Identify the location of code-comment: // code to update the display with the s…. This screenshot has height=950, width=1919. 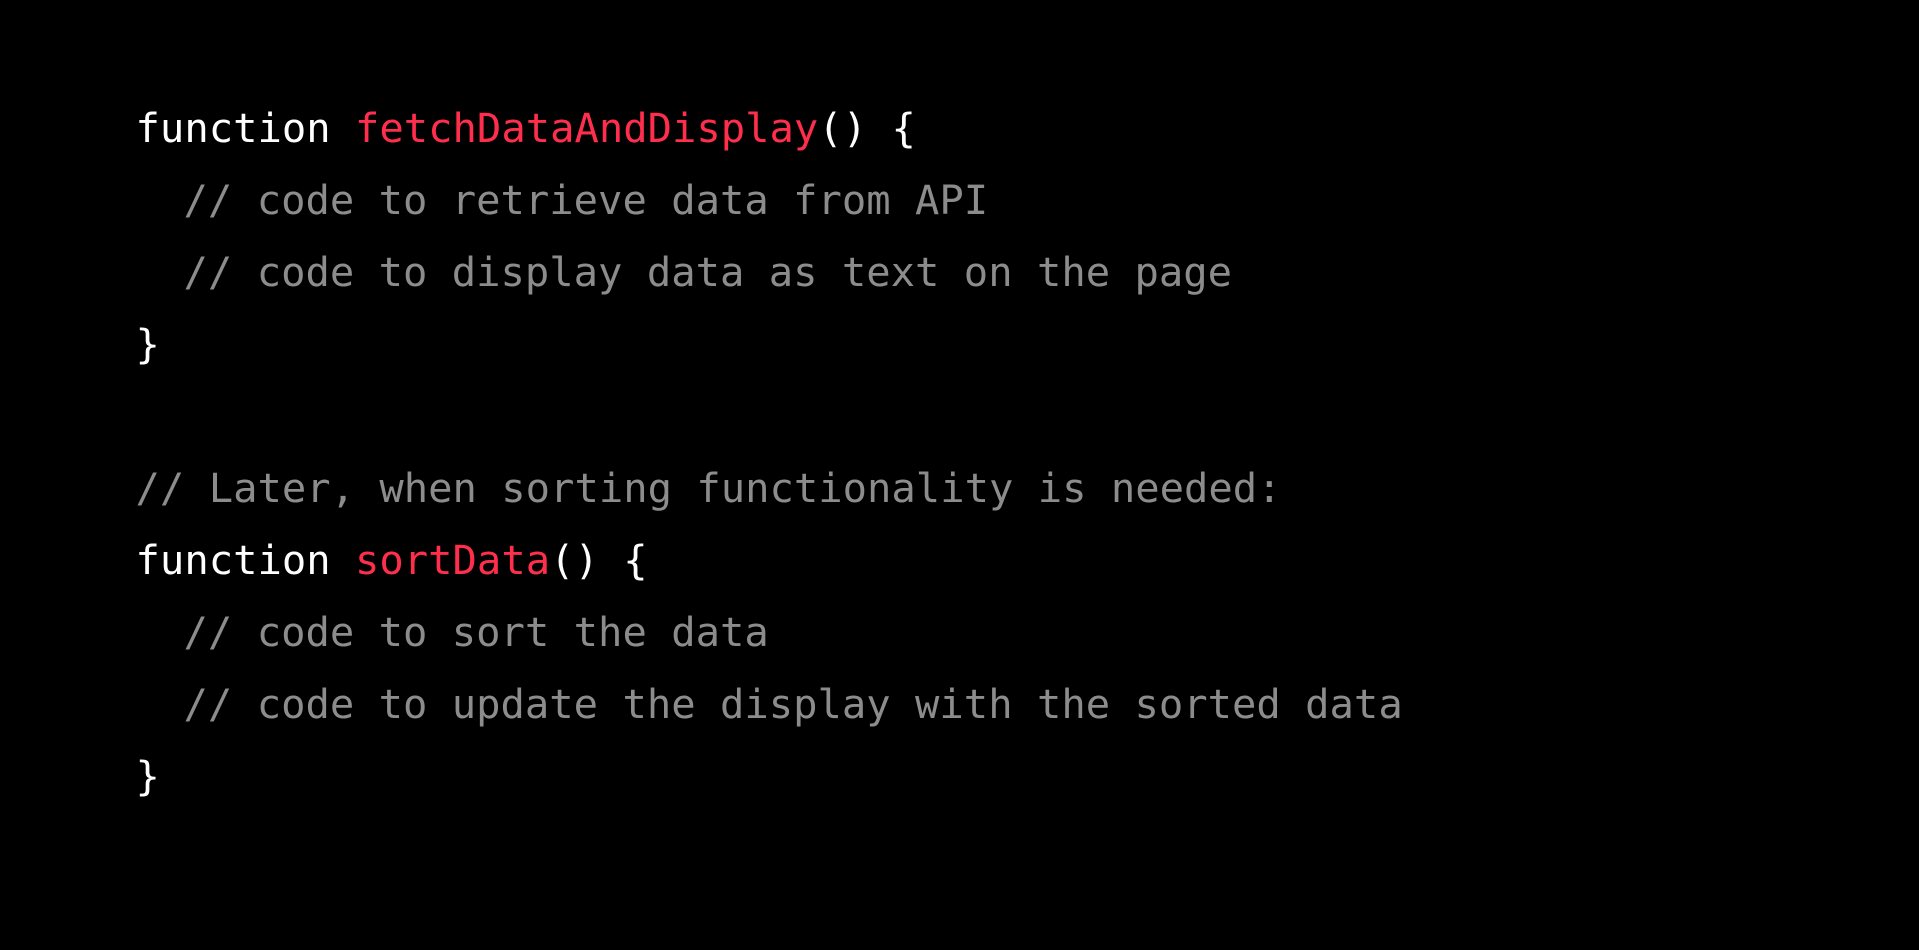
(793, 704).